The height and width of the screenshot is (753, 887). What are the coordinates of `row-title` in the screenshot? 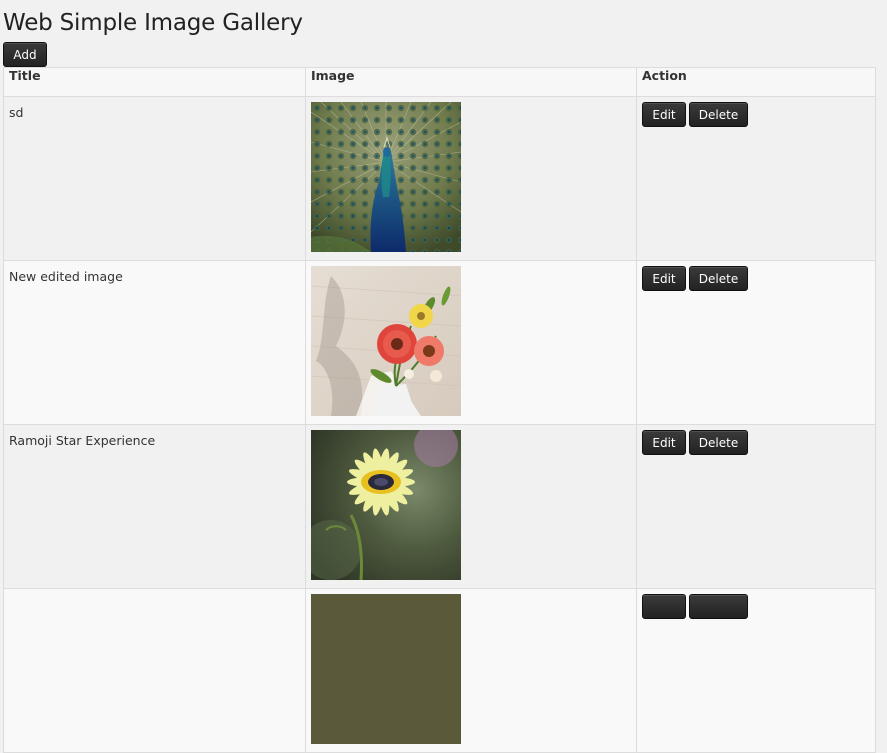 It's located at (154, 670).